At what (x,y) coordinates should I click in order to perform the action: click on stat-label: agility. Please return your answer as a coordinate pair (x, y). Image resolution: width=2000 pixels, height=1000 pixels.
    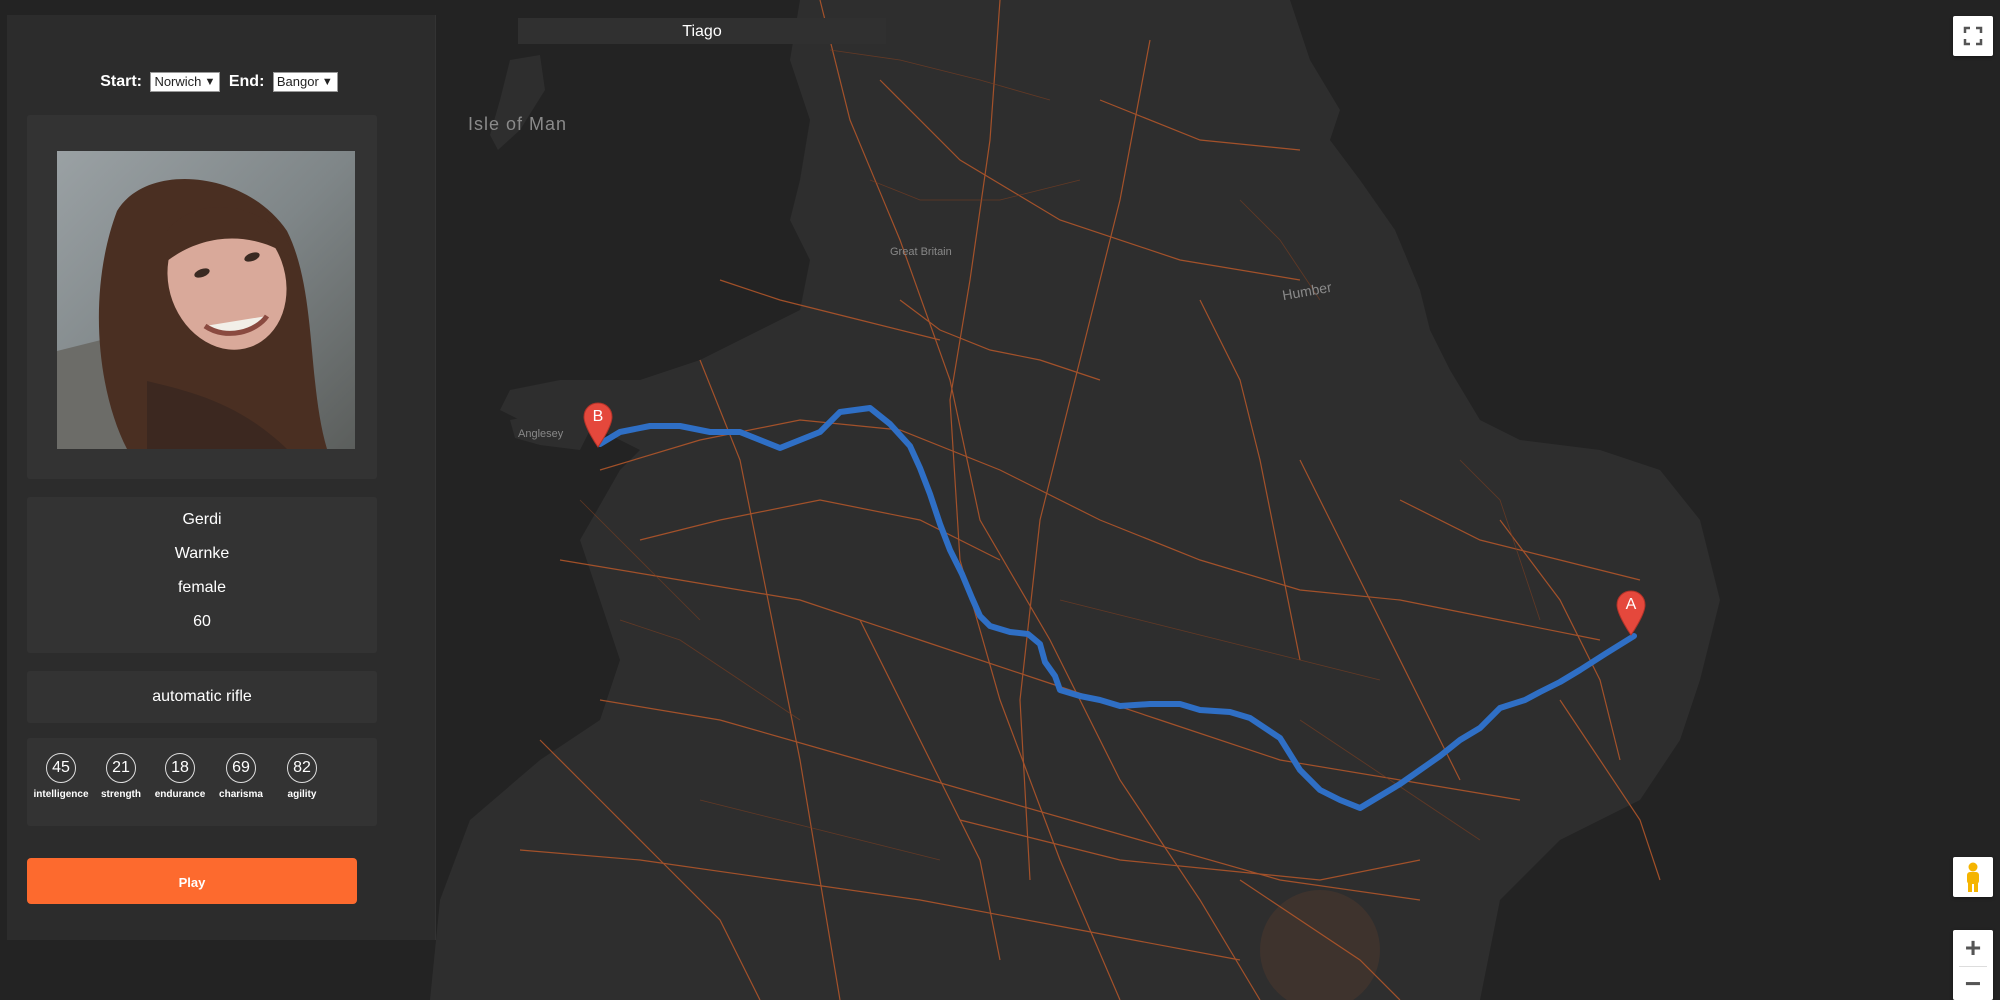
    Looking at the image, I should click on (302, 794).